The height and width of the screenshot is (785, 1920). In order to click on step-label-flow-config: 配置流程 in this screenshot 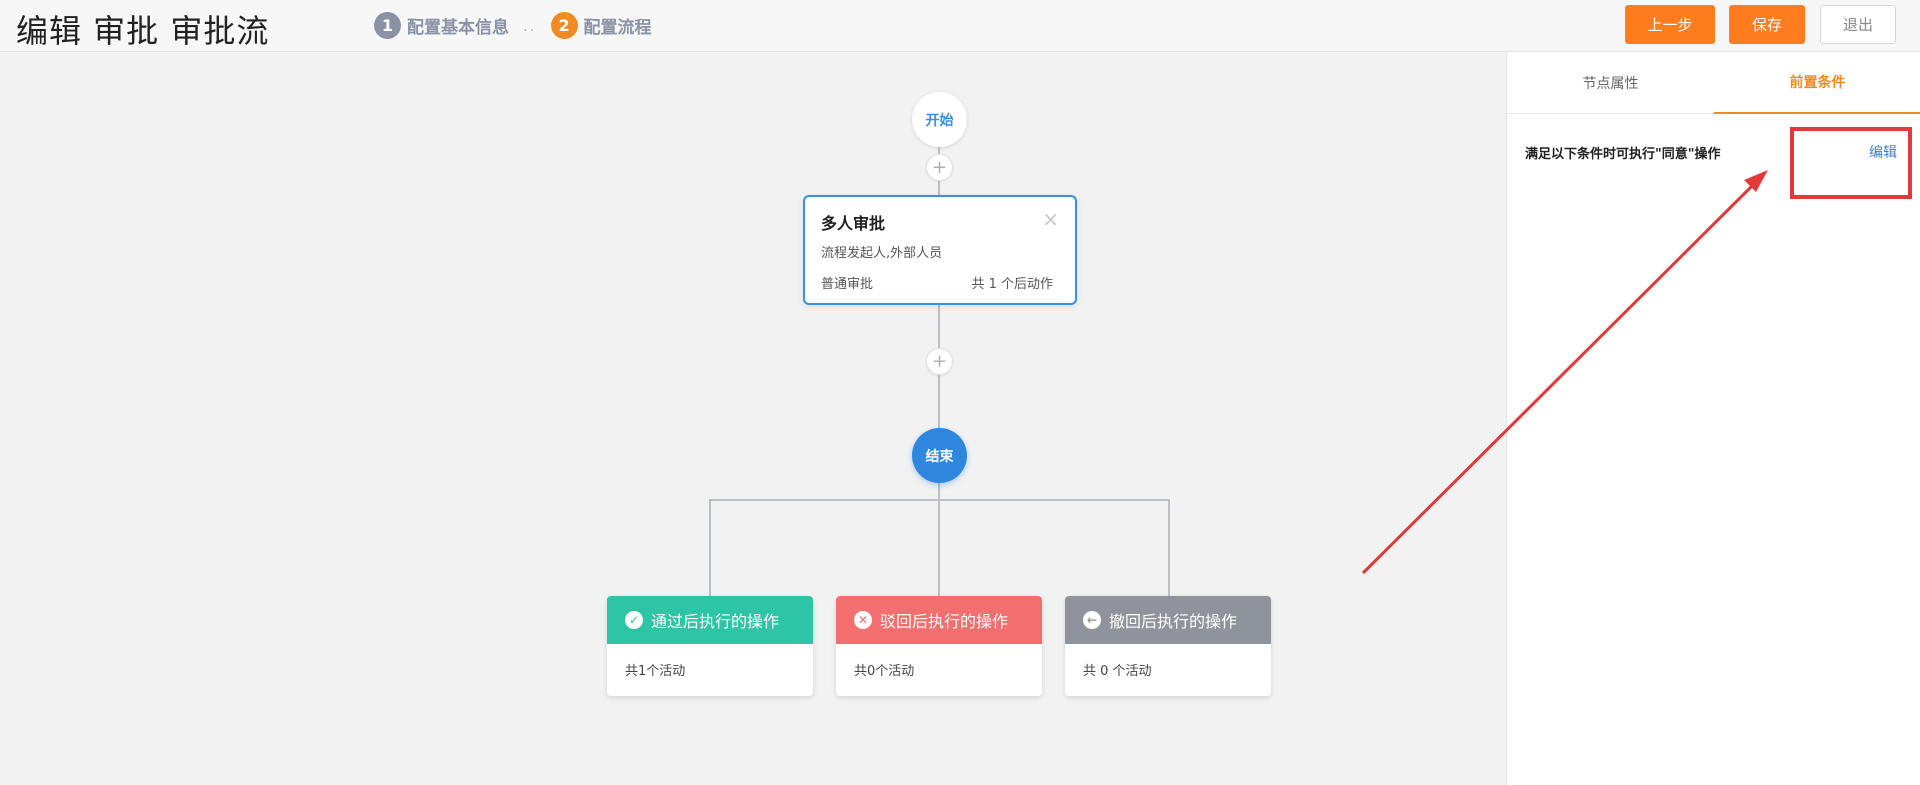, I will do `click(617, 28)`.